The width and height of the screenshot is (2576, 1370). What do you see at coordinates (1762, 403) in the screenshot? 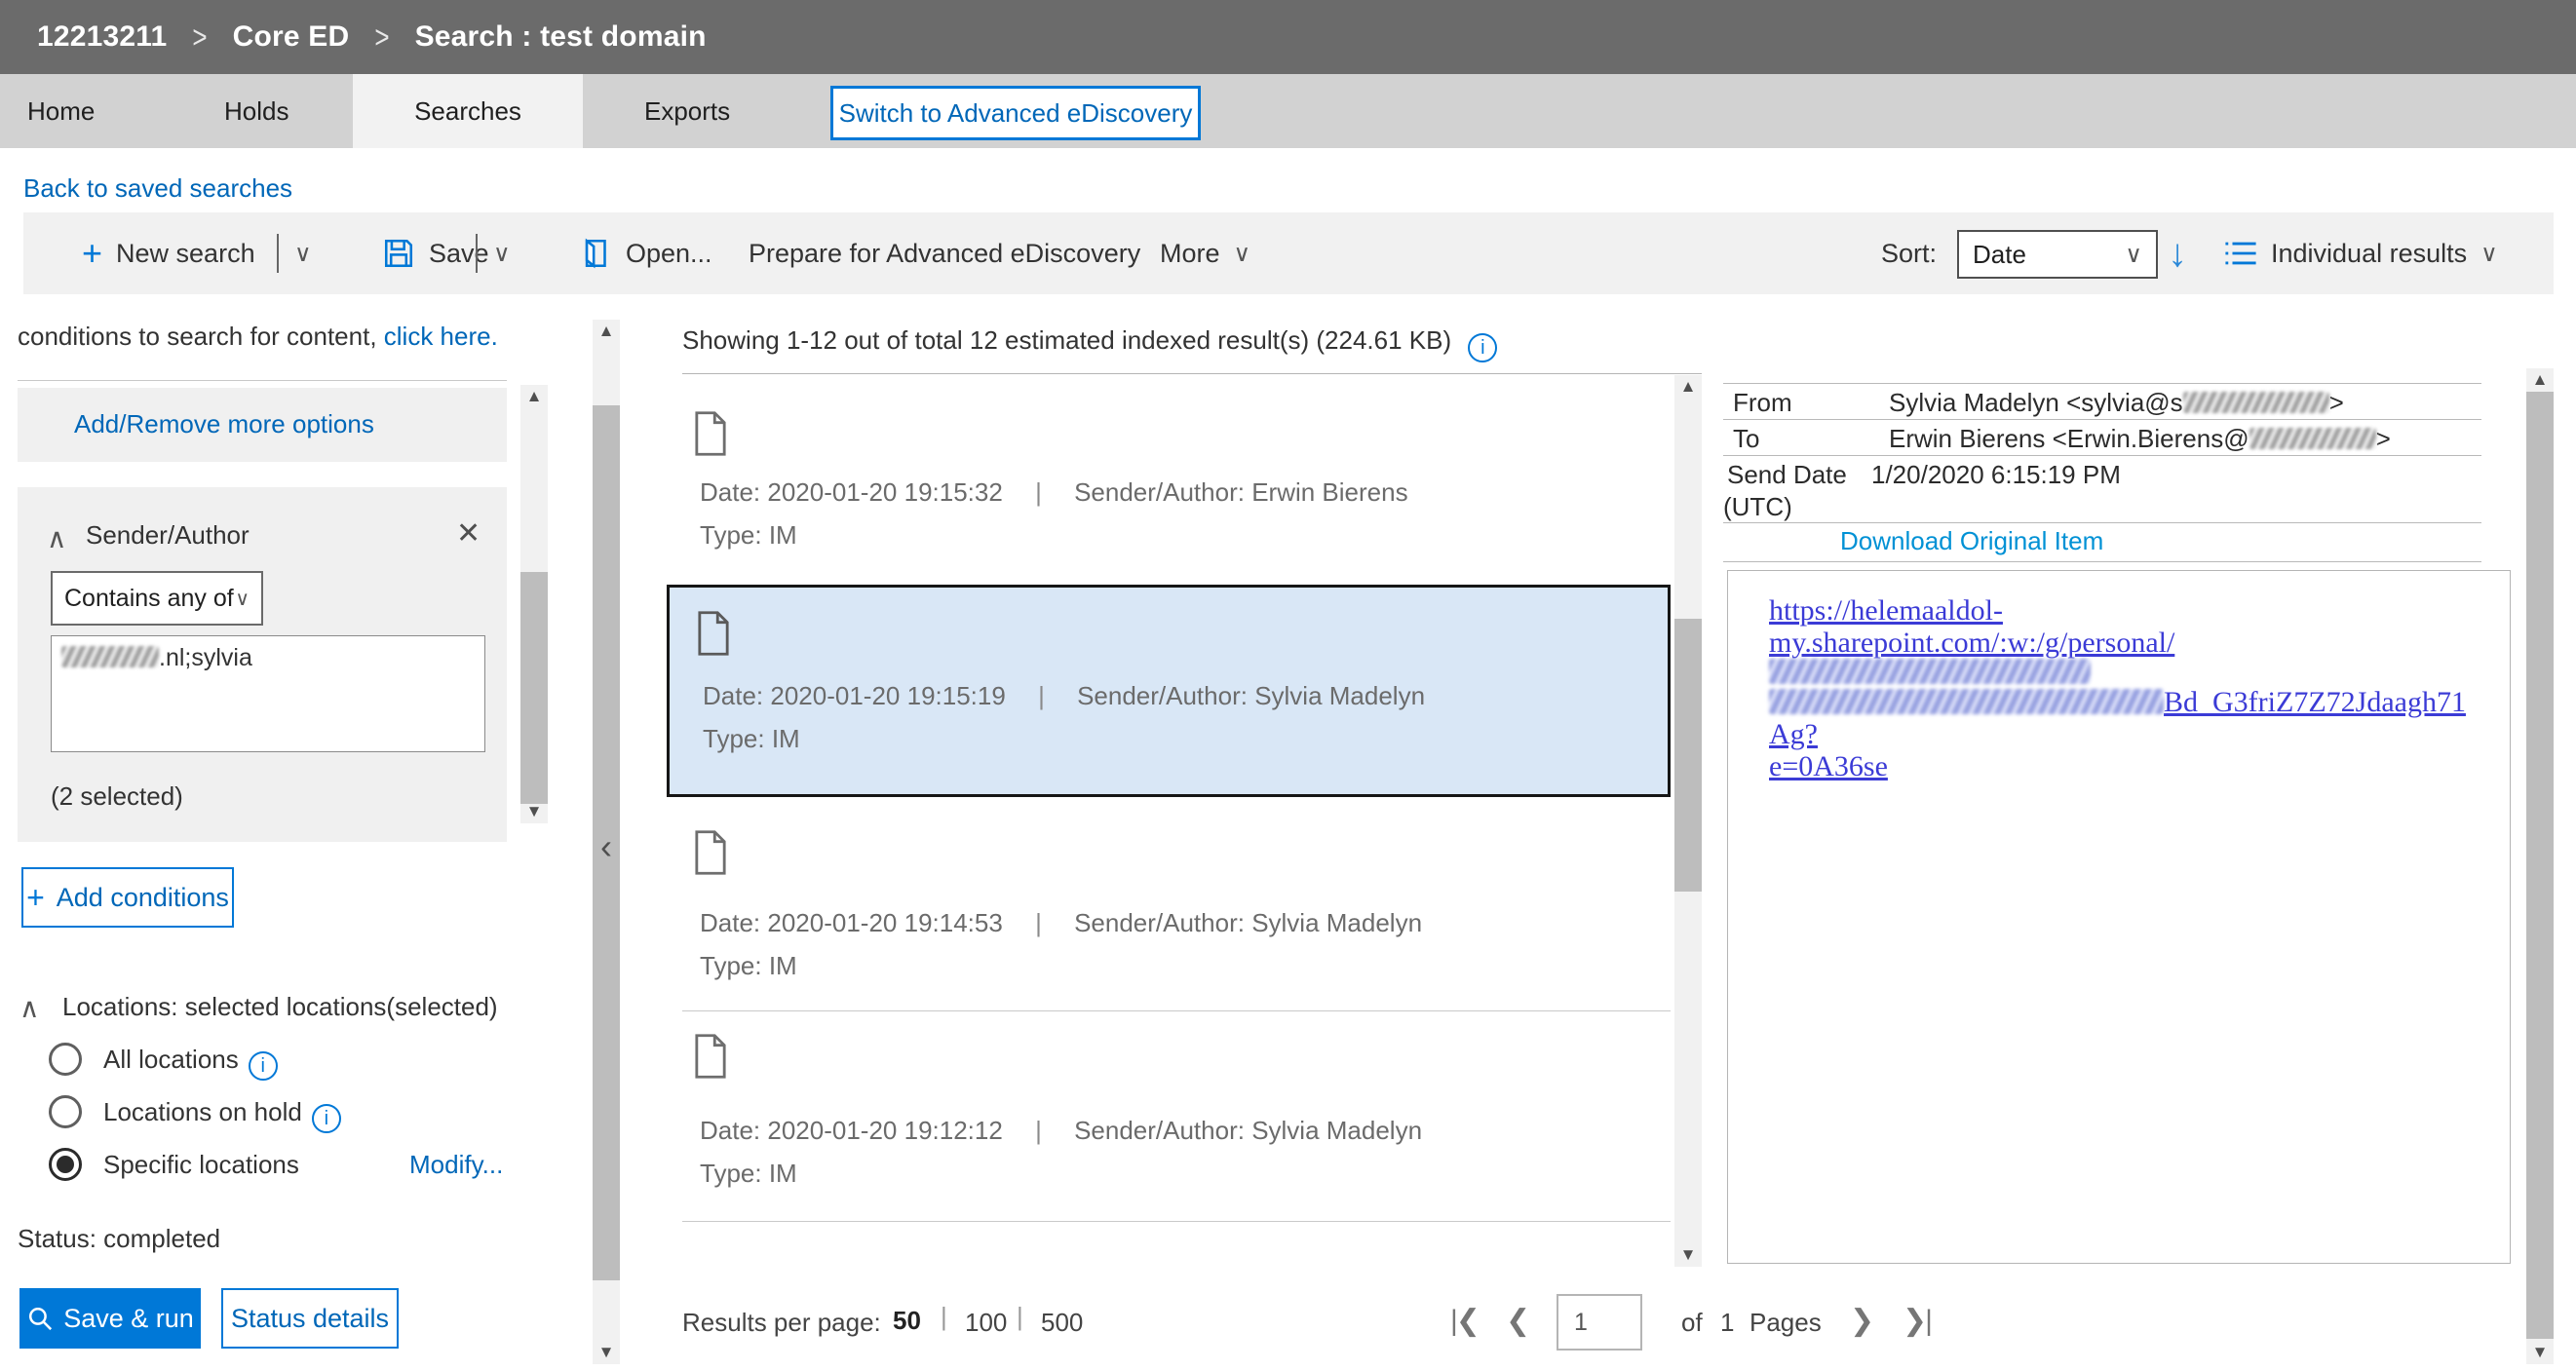
I see `from-label: From` at bounding box center [1762, 403].